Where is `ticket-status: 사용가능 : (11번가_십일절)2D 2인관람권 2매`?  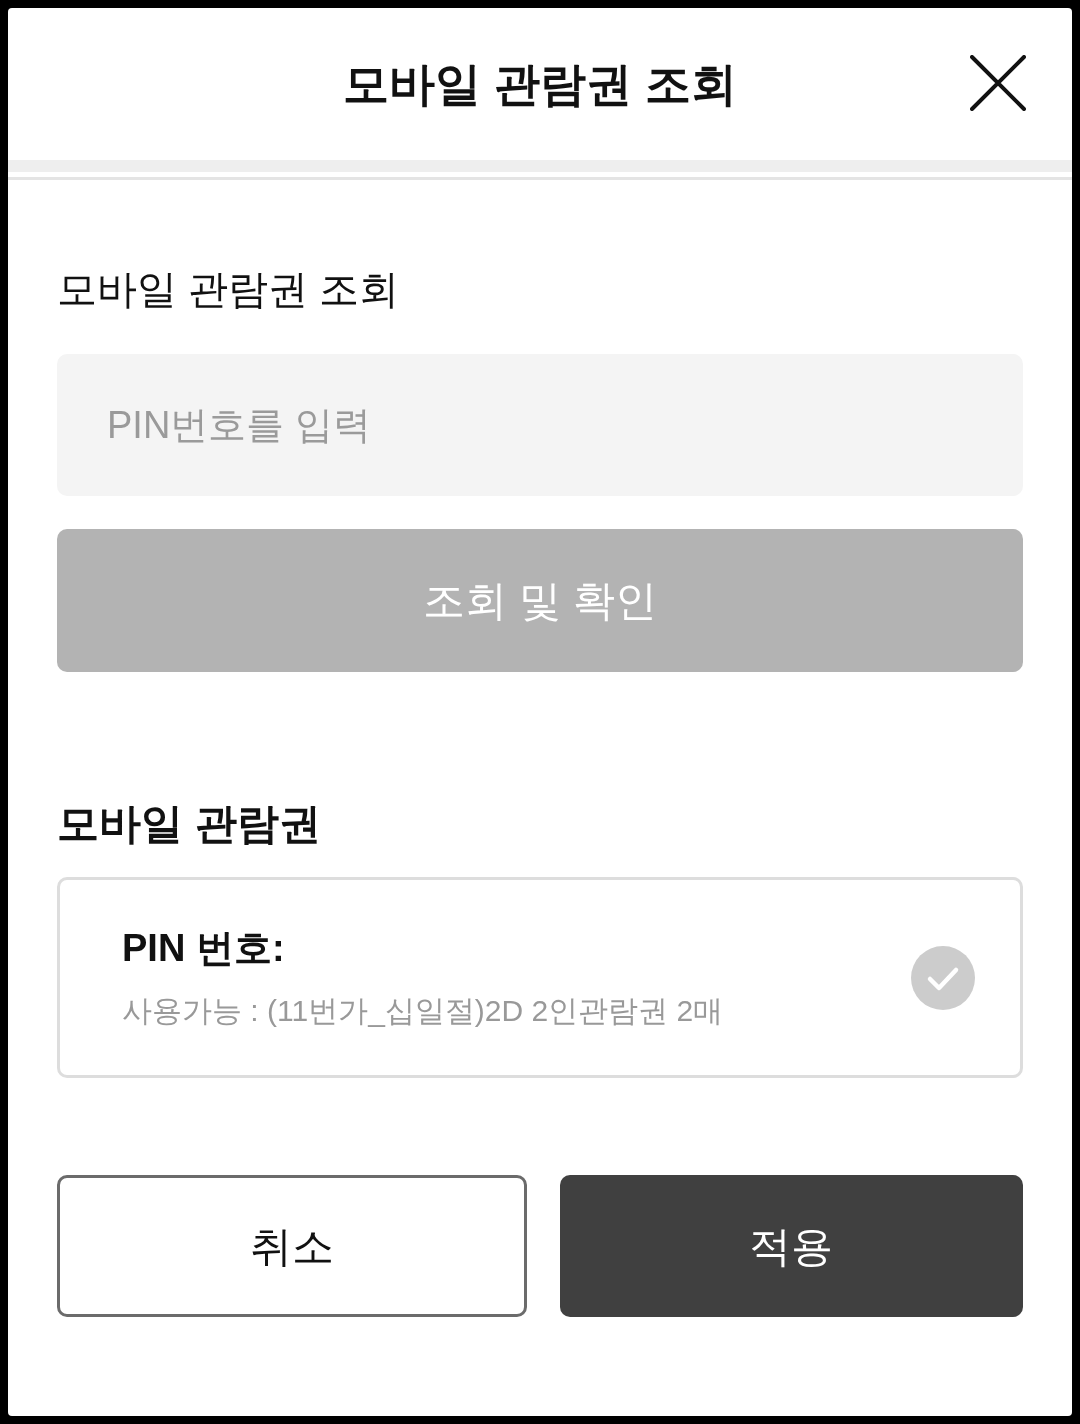 ticket-status: 사용가능 : (11번가_십일절)2D 2인관람권 2매 is located at coordinates (423, 1010).